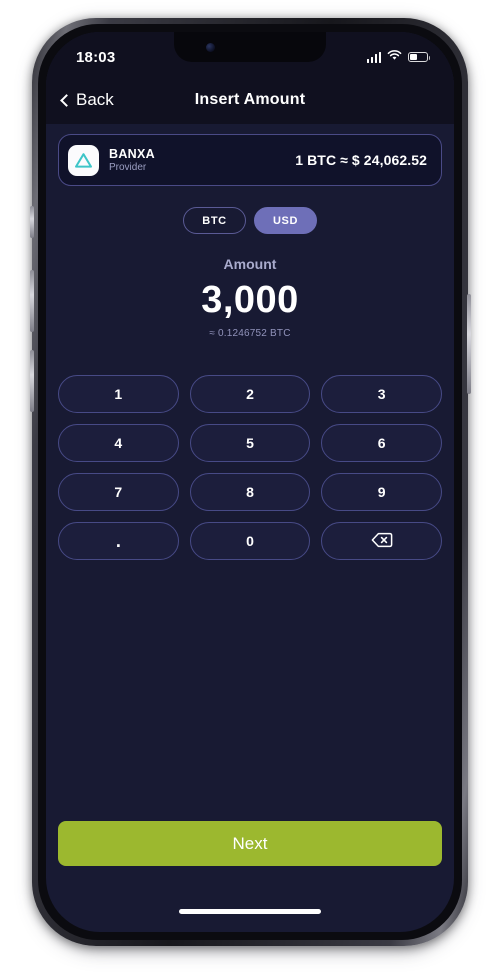  Describe the element at coordinates (118, 492) in the screenshot. I see `key-7: 7` at that location.